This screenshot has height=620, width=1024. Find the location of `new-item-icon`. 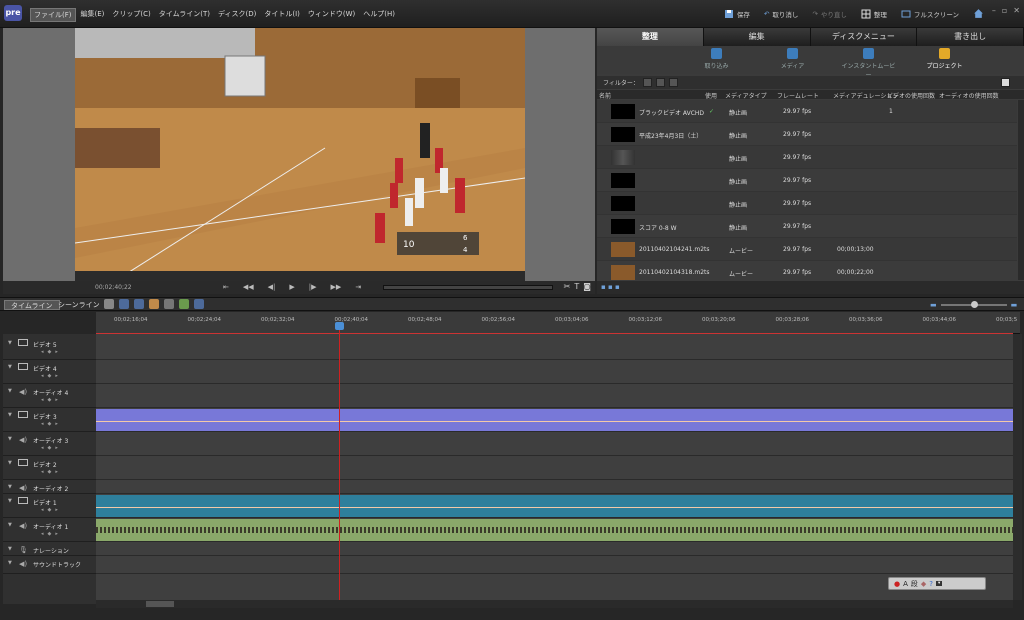

new-item-icon is located at coordinates (1005, 82).